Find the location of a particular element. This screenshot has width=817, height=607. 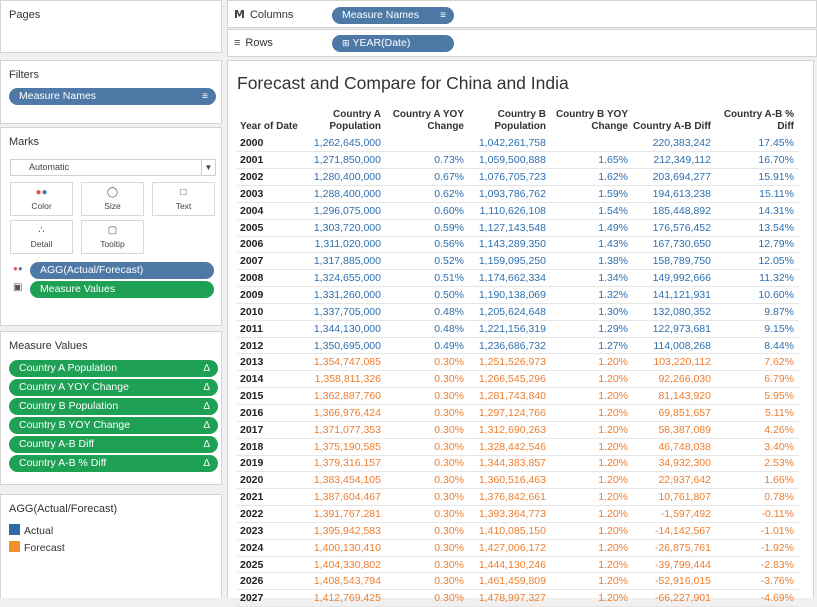

legend-item-forecast: Forecast is located at coordinates (37, 547).